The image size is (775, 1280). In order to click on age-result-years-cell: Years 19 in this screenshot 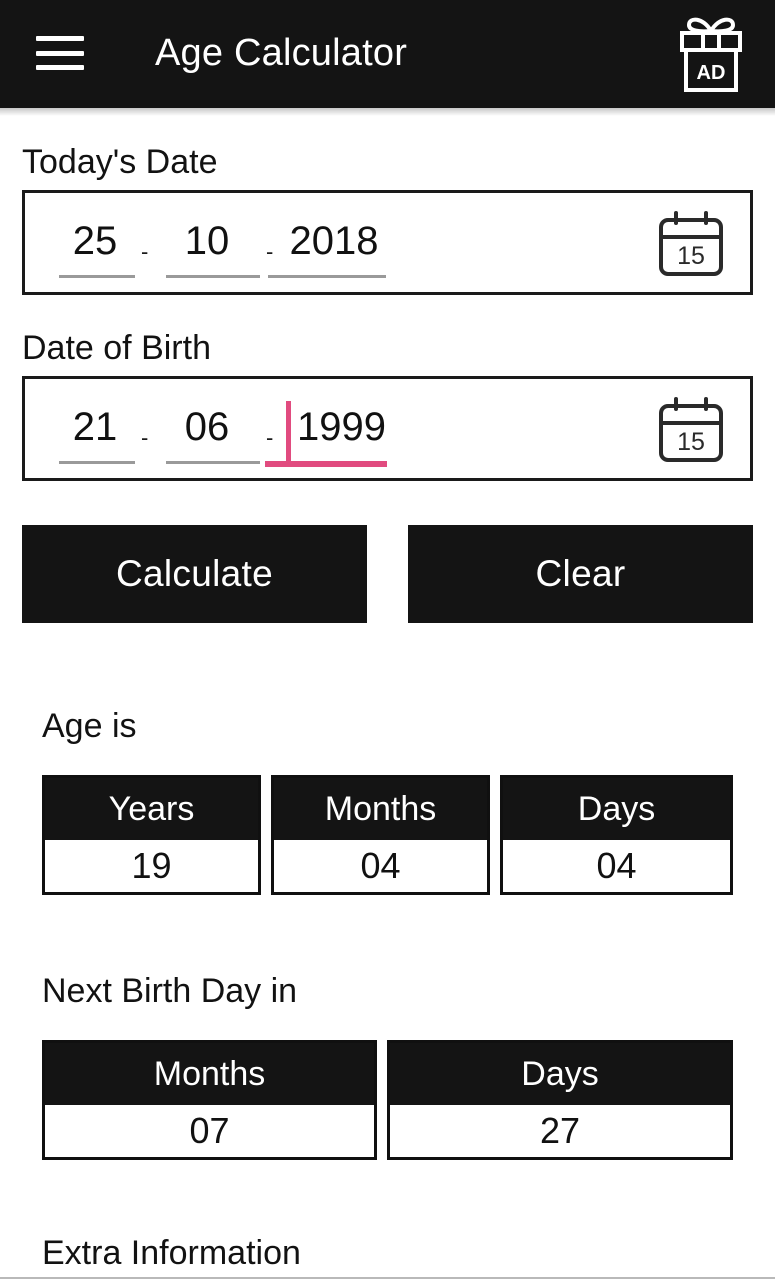, I will do `click(151, 835)`.